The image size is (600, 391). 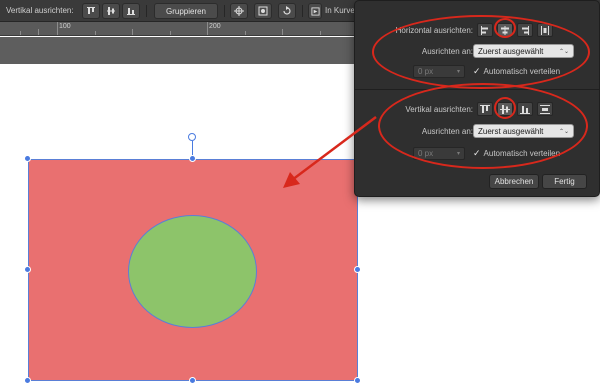 I want to click on vertical-auto-distribute-checkbox: ✓ Automatisch verteilen, so click(x=516, y=153).